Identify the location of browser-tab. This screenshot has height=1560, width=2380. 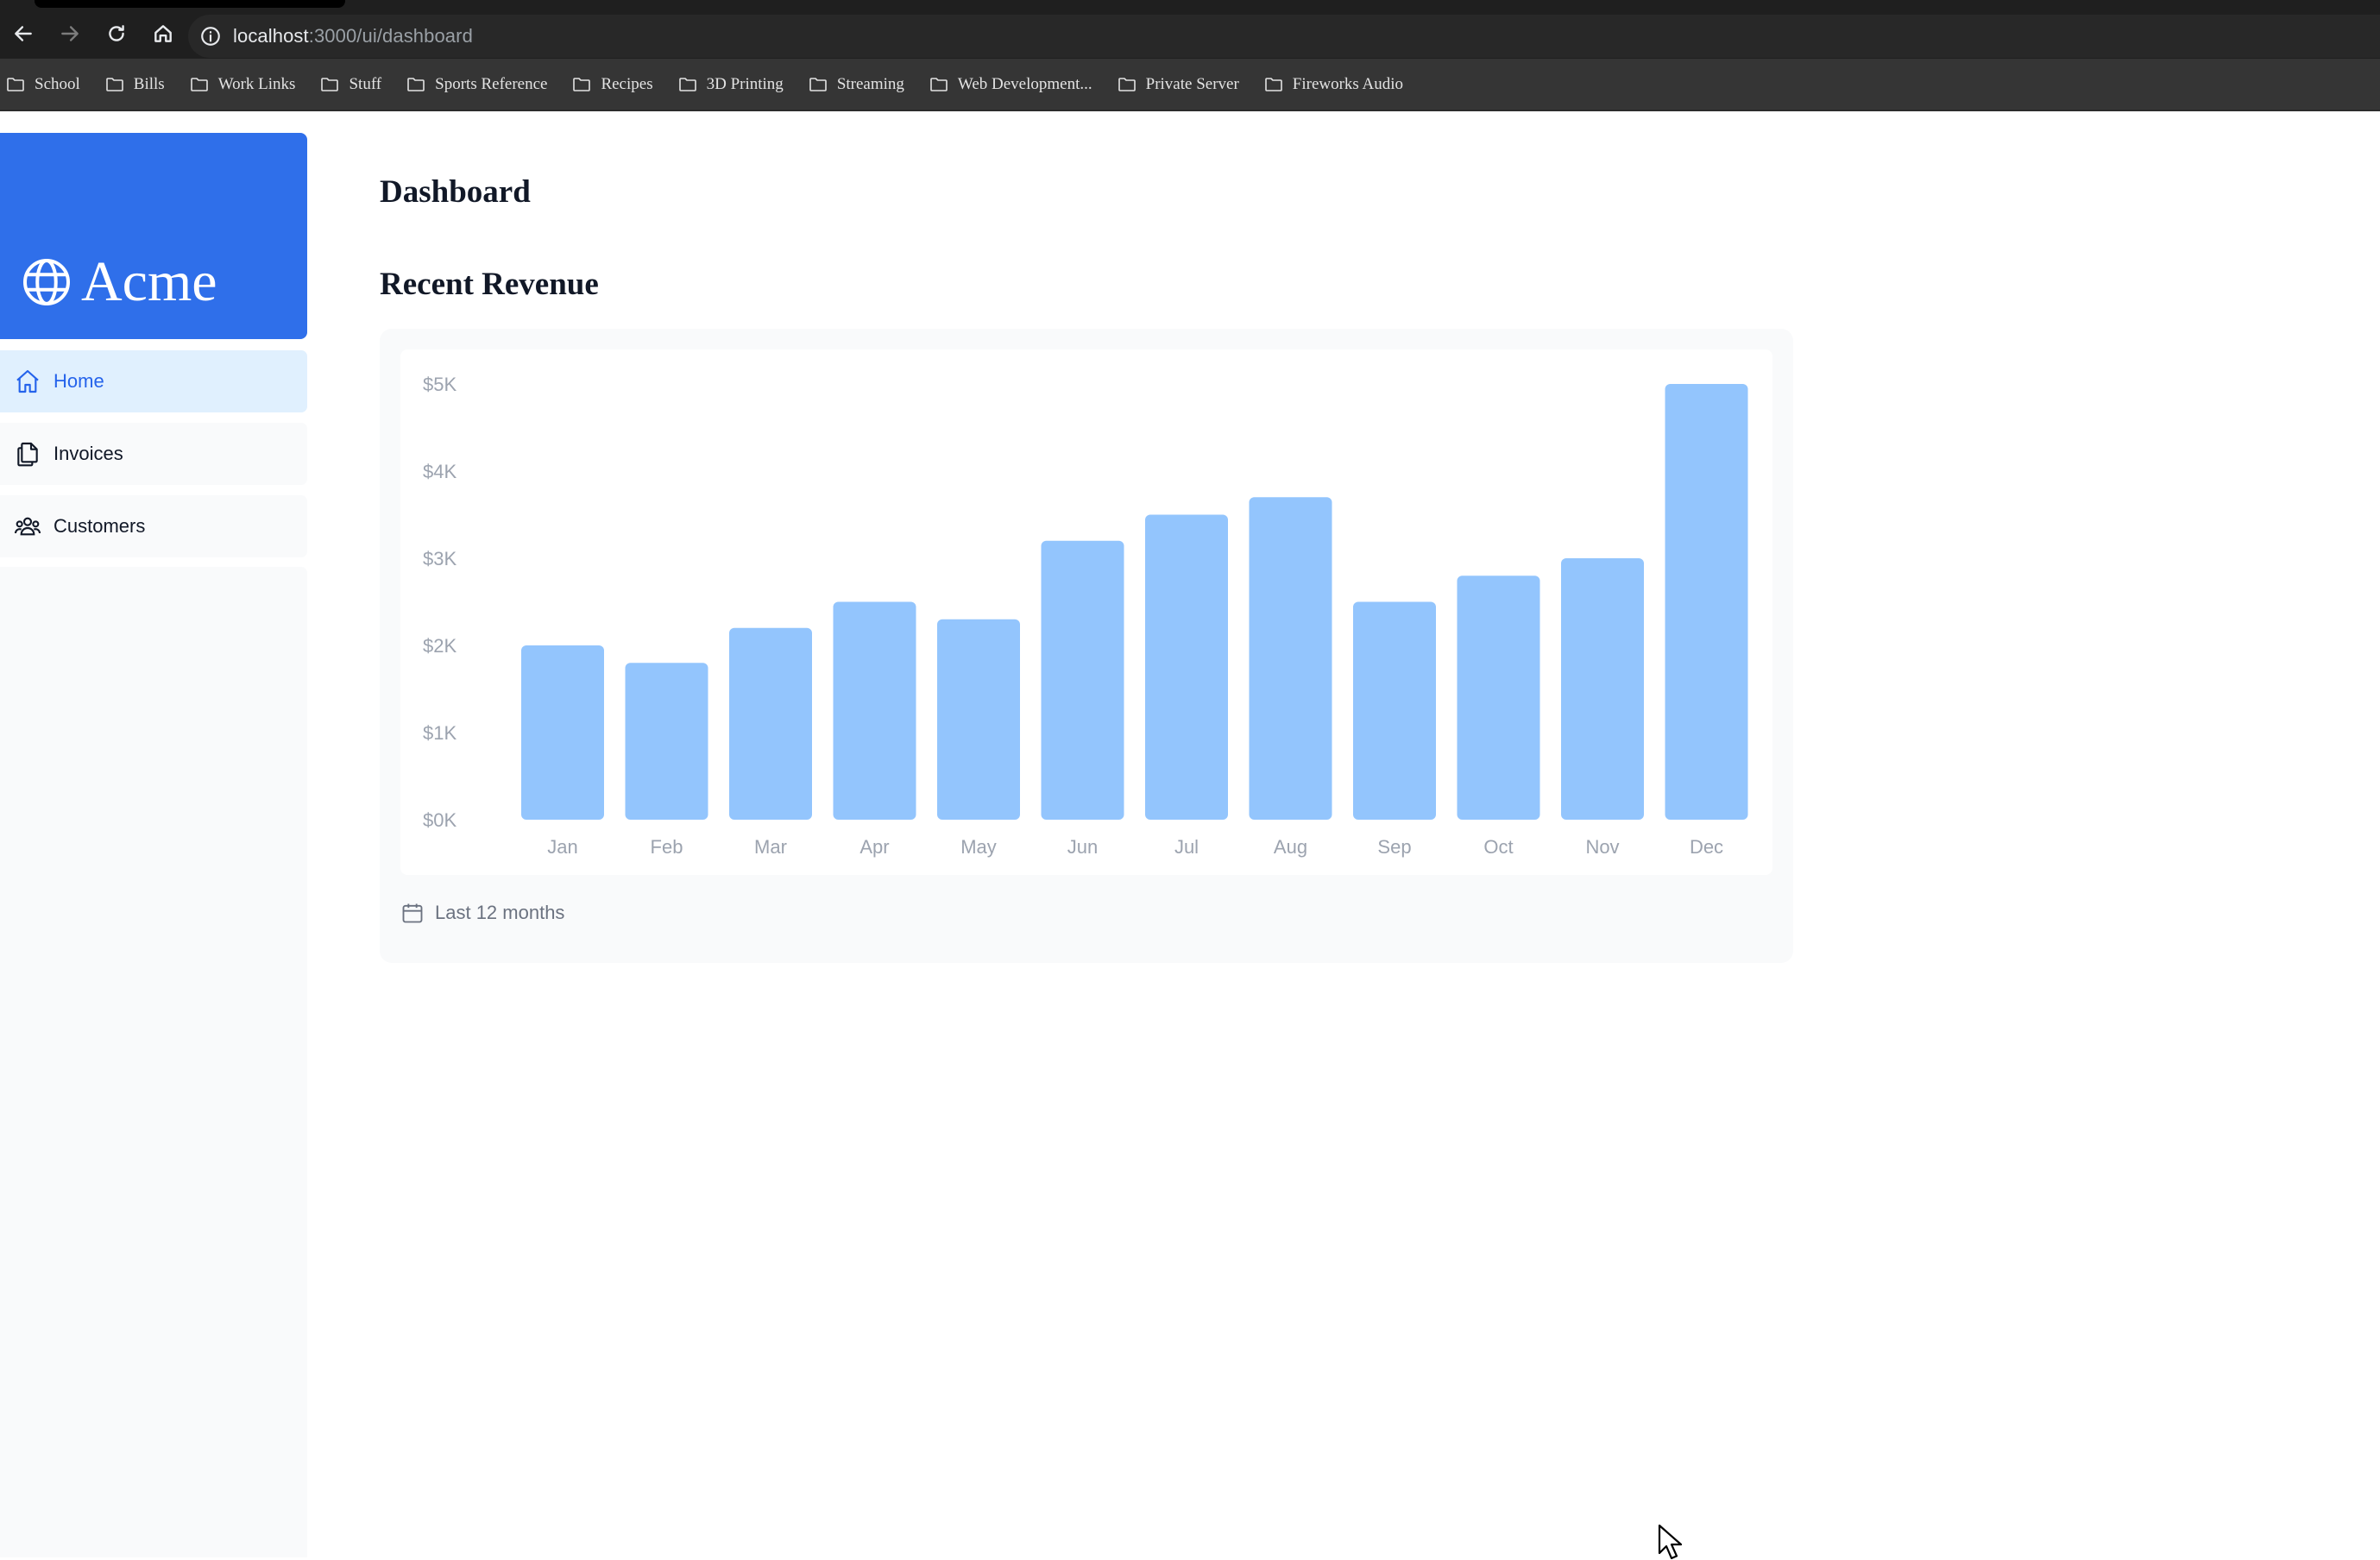
(190, 4).